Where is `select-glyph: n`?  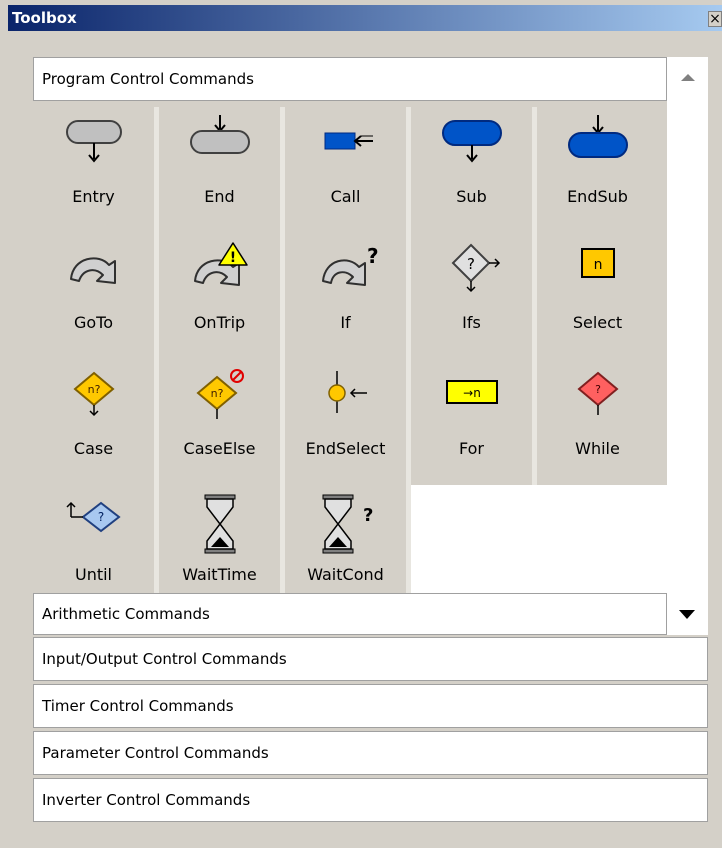
select-glyph: n is located at coordinates (597, 265).